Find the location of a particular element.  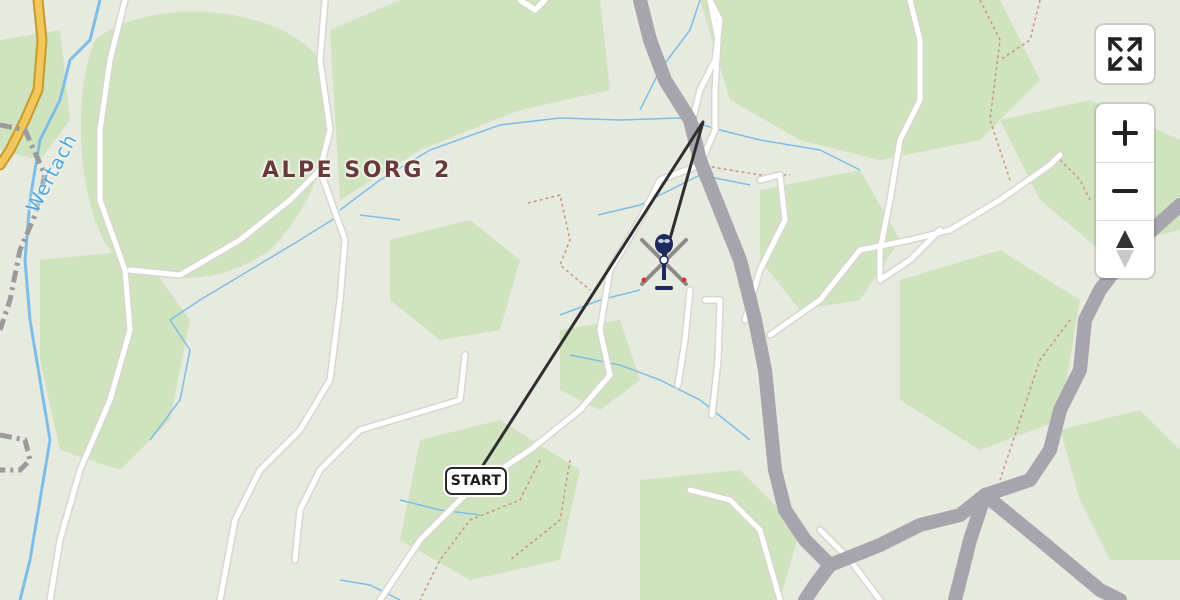

fullscreen-icon is located at coordinates (1125, 54).